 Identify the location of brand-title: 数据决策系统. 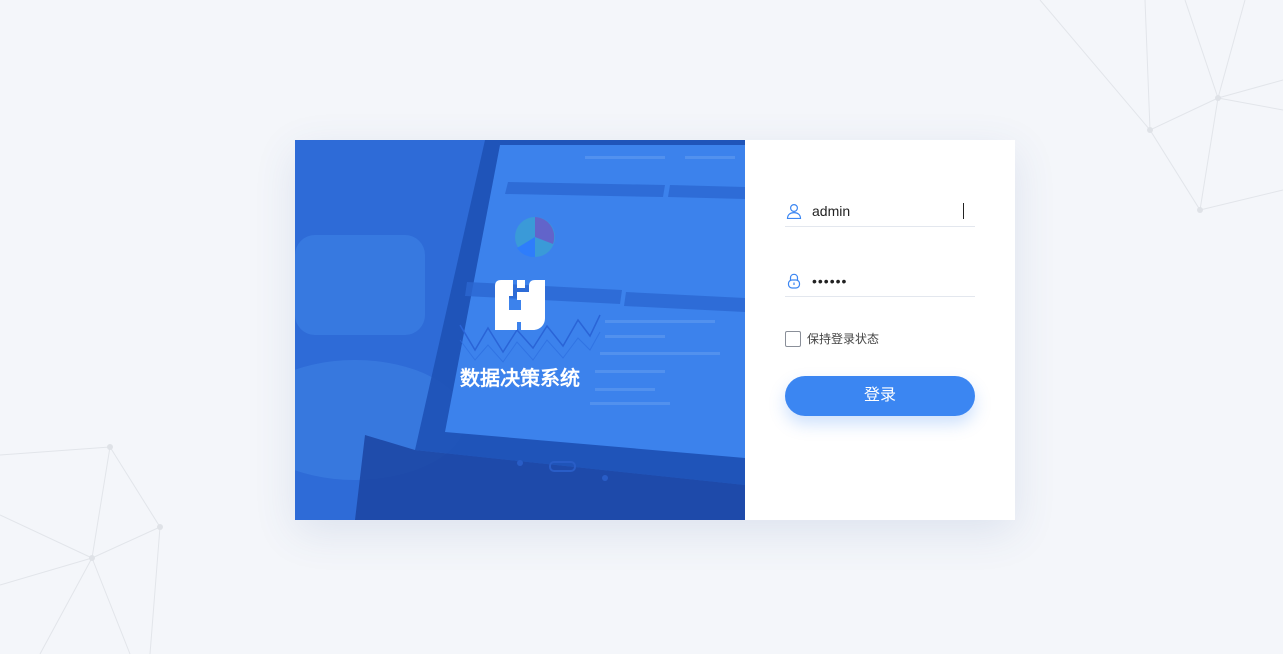
(520, 379).